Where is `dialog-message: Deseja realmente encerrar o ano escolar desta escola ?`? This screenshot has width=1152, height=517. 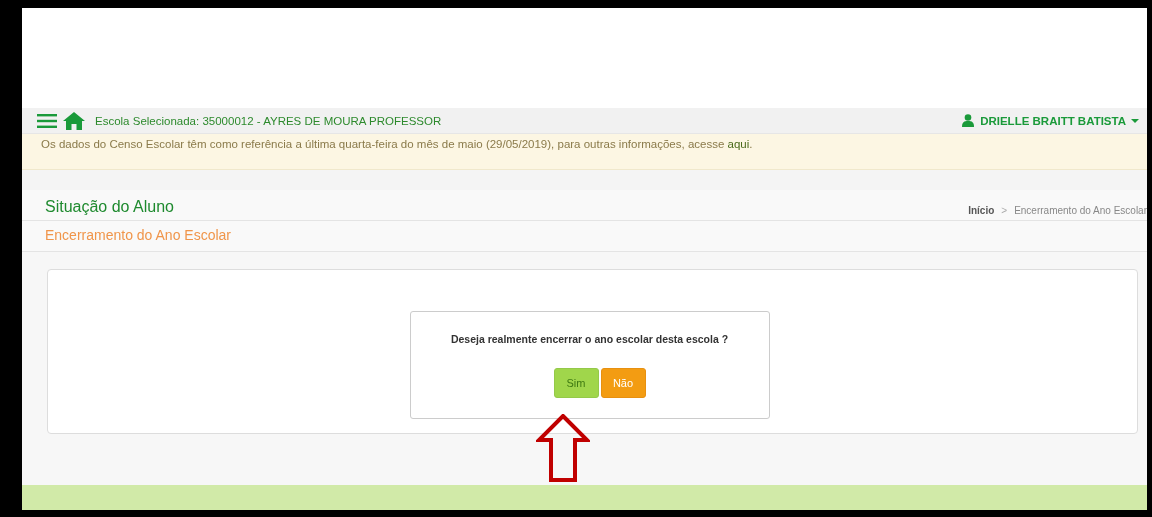 dialog-message: Deseja realmente encerrar o ano escolar desta escola ? is located at coordinates (589, 339).